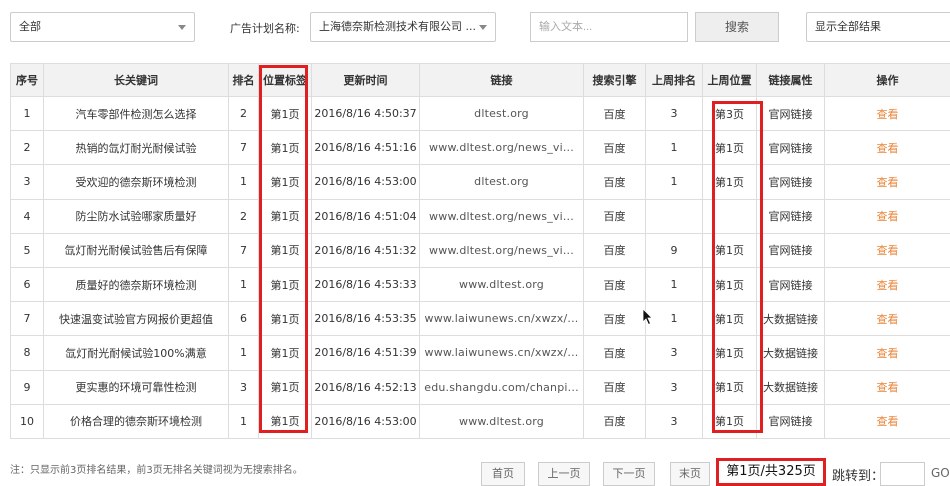  Describe the element at coordinates (674, 250) in the screenshot. I see `last-week-rank-cell: 9` at that location.